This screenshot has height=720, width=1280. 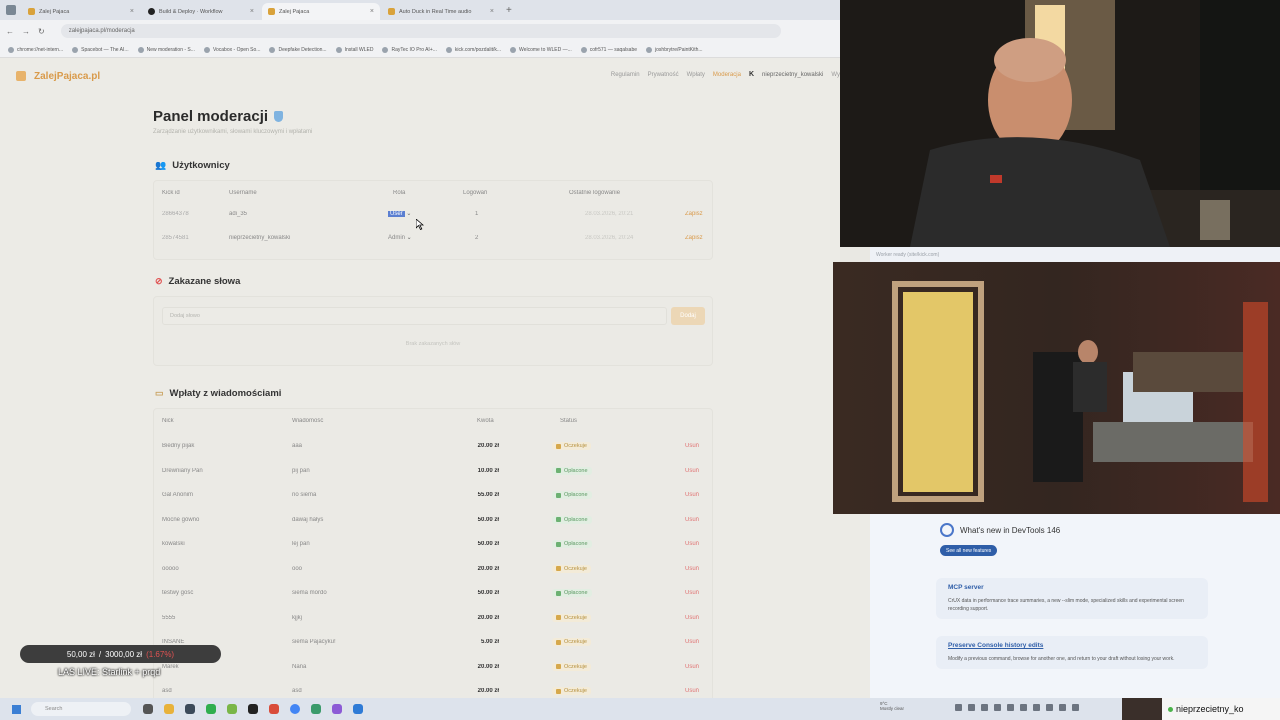 What do you see at coordinates (301, 544) in the screenshot?
I see `payment-message: lej pan` at bounding box center [301, 544].